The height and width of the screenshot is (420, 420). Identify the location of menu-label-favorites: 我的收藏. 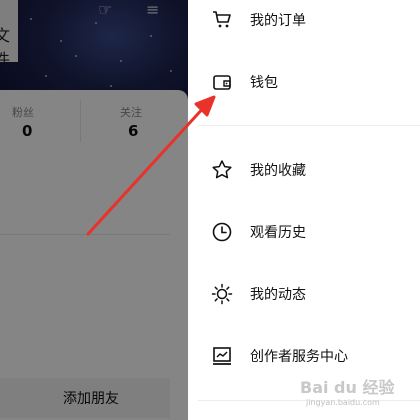
(278, 171).